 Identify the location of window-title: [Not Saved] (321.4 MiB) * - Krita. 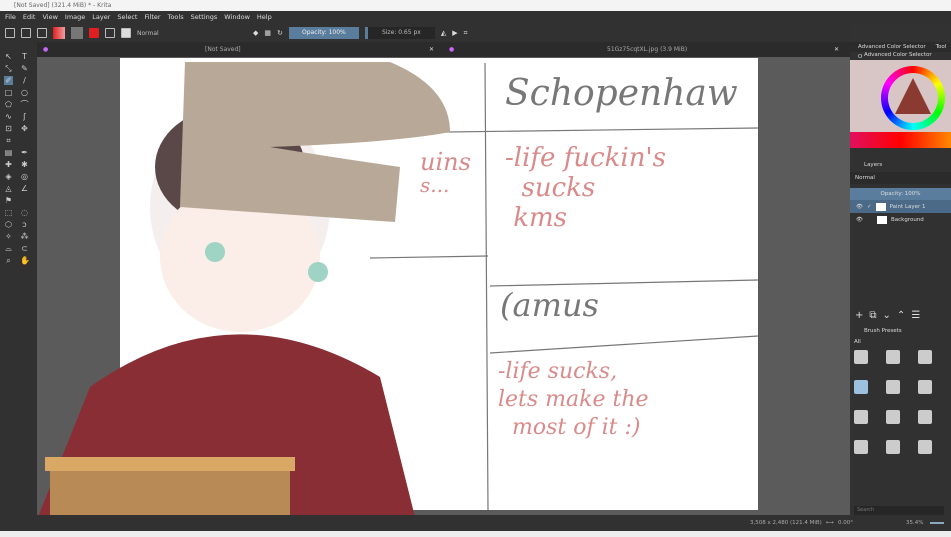
(63, 5).